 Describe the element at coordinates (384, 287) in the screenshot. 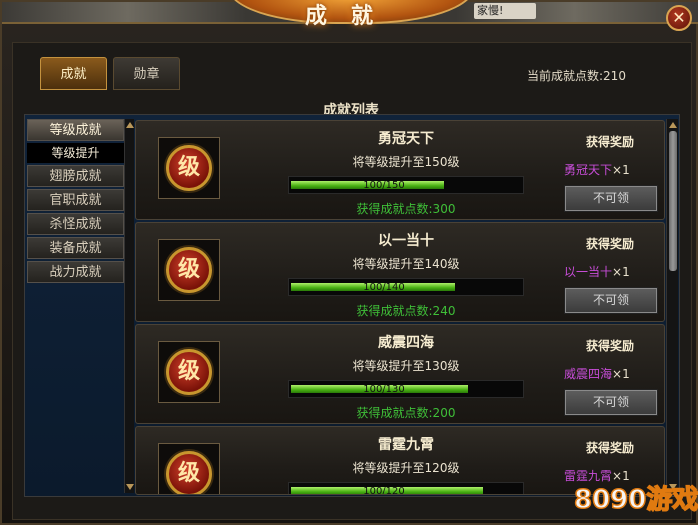

I see `progress-text: 100/140` at that location.